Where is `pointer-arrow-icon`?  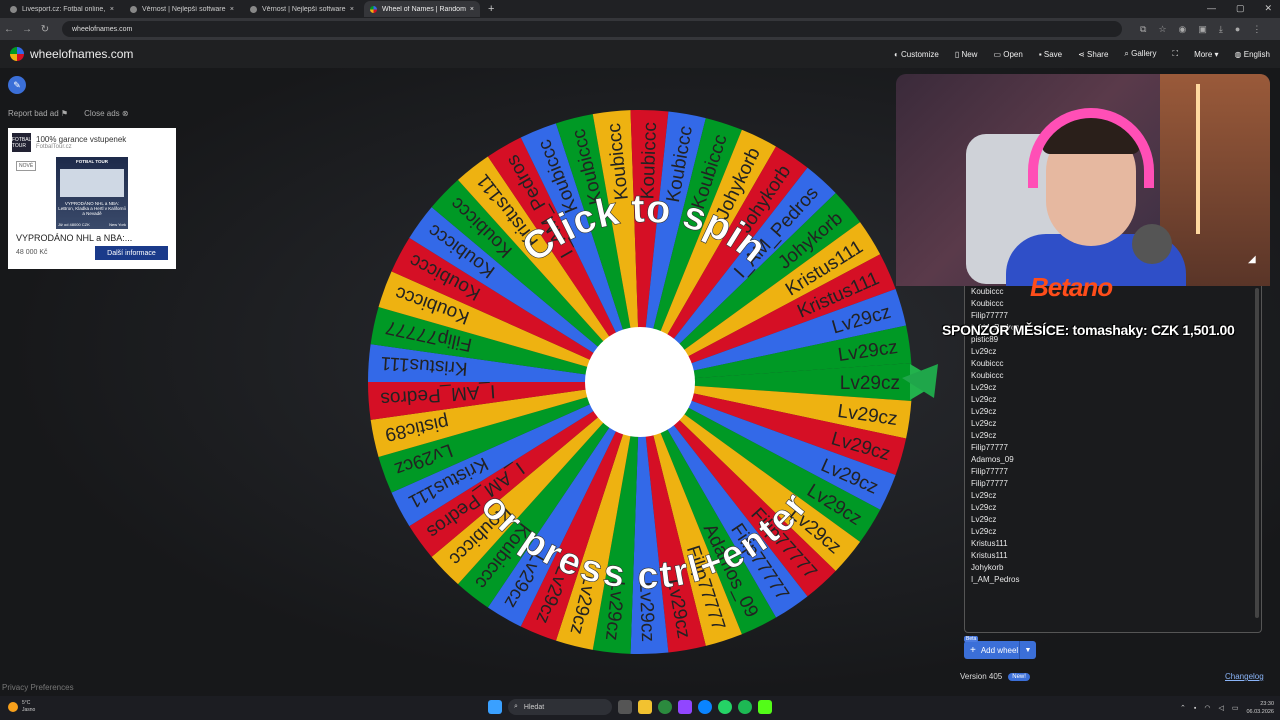 pointer-arrow-icon is located at coordinates (920, 381).